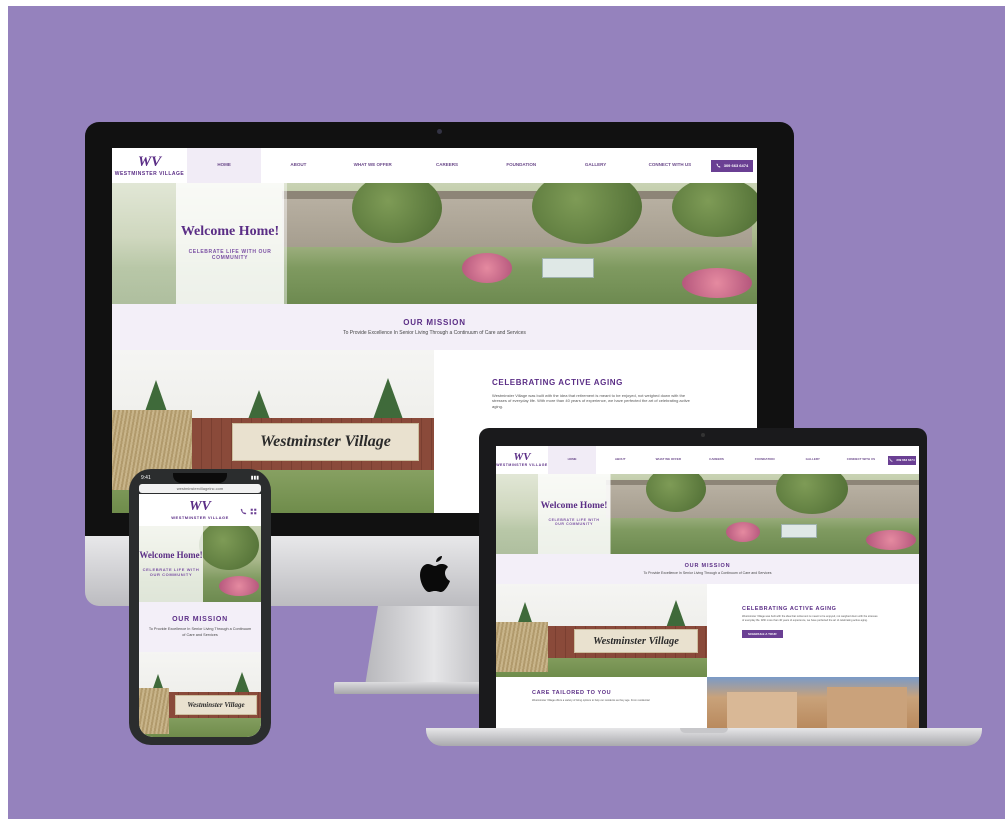 This screenshot has width=1005, height=819. What do you see at coordinates (171, 572) in the screenshot?
I see `phone-welcome-subtitle: CELEBRATE LIFE WITH OUR COMMUNITY` at bounding box center [171, 572].